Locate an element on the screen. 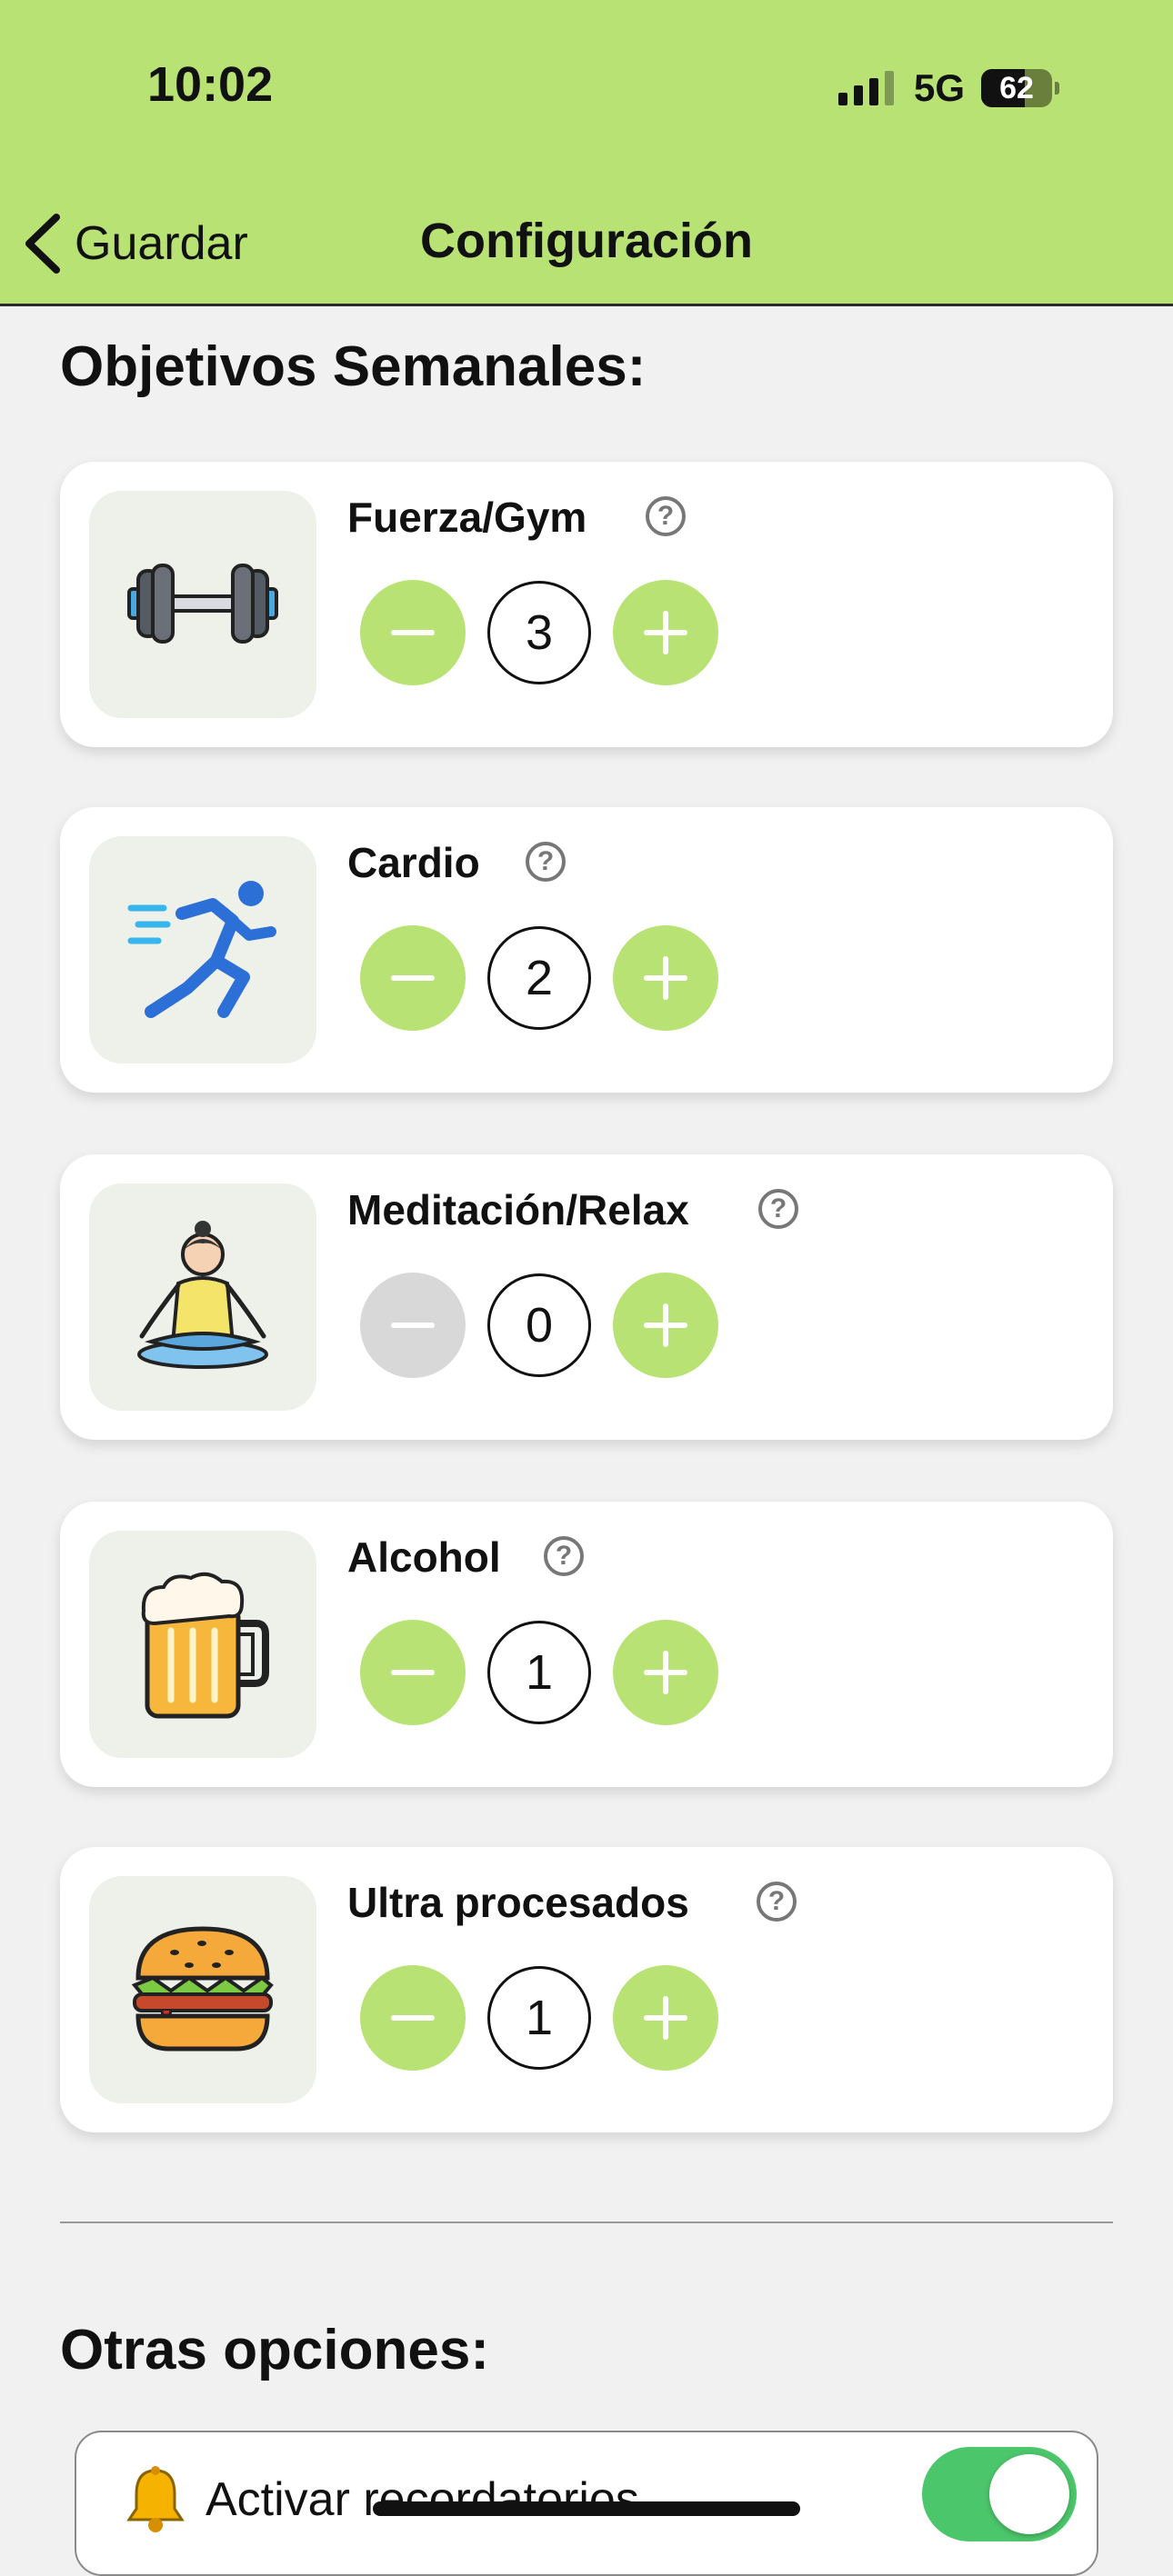  back-button-label: Guardar is located at coordinates (162, 243).